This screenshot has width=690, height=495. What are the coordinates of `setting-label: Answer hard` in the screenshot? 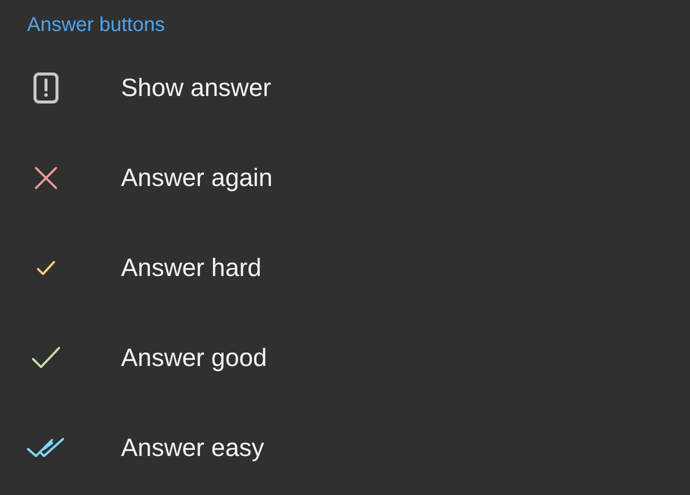 It's located at (191, 268).